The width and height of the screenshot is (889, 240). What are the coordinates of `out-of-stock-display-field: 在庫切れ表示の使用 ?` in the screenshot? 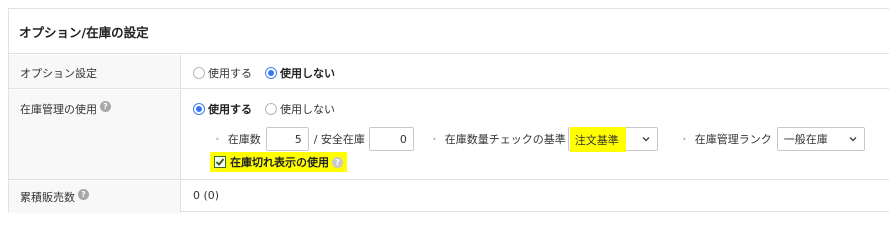 It's located at (278, 162).